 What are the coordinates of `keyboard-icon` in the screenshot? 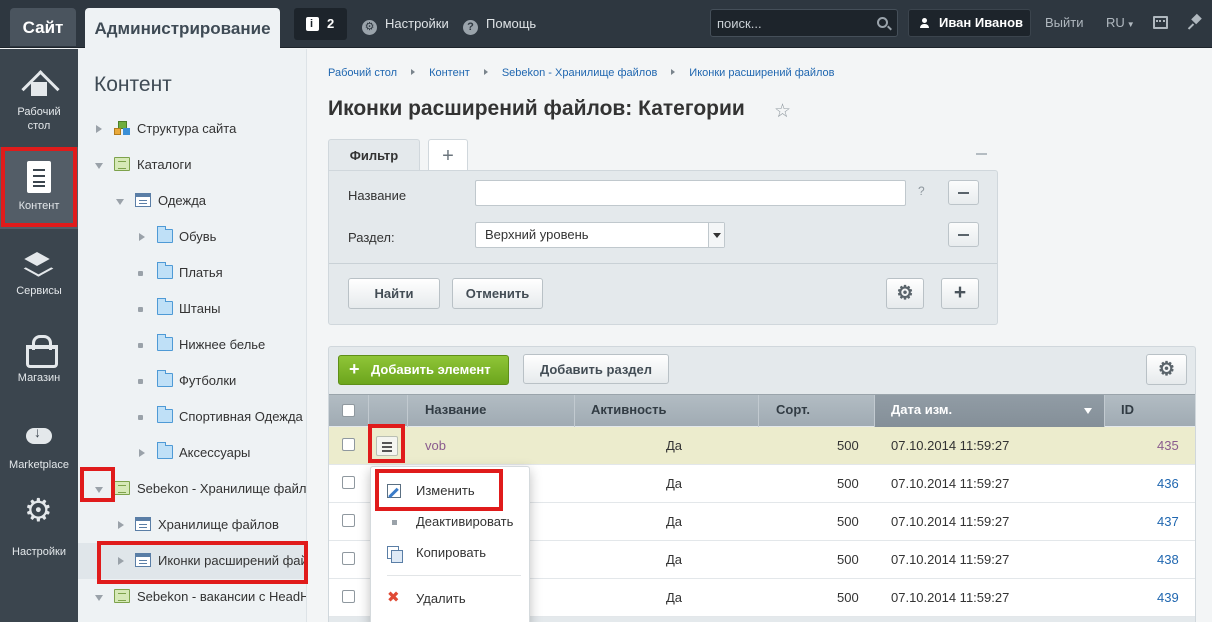 It's located at (1160, 22).